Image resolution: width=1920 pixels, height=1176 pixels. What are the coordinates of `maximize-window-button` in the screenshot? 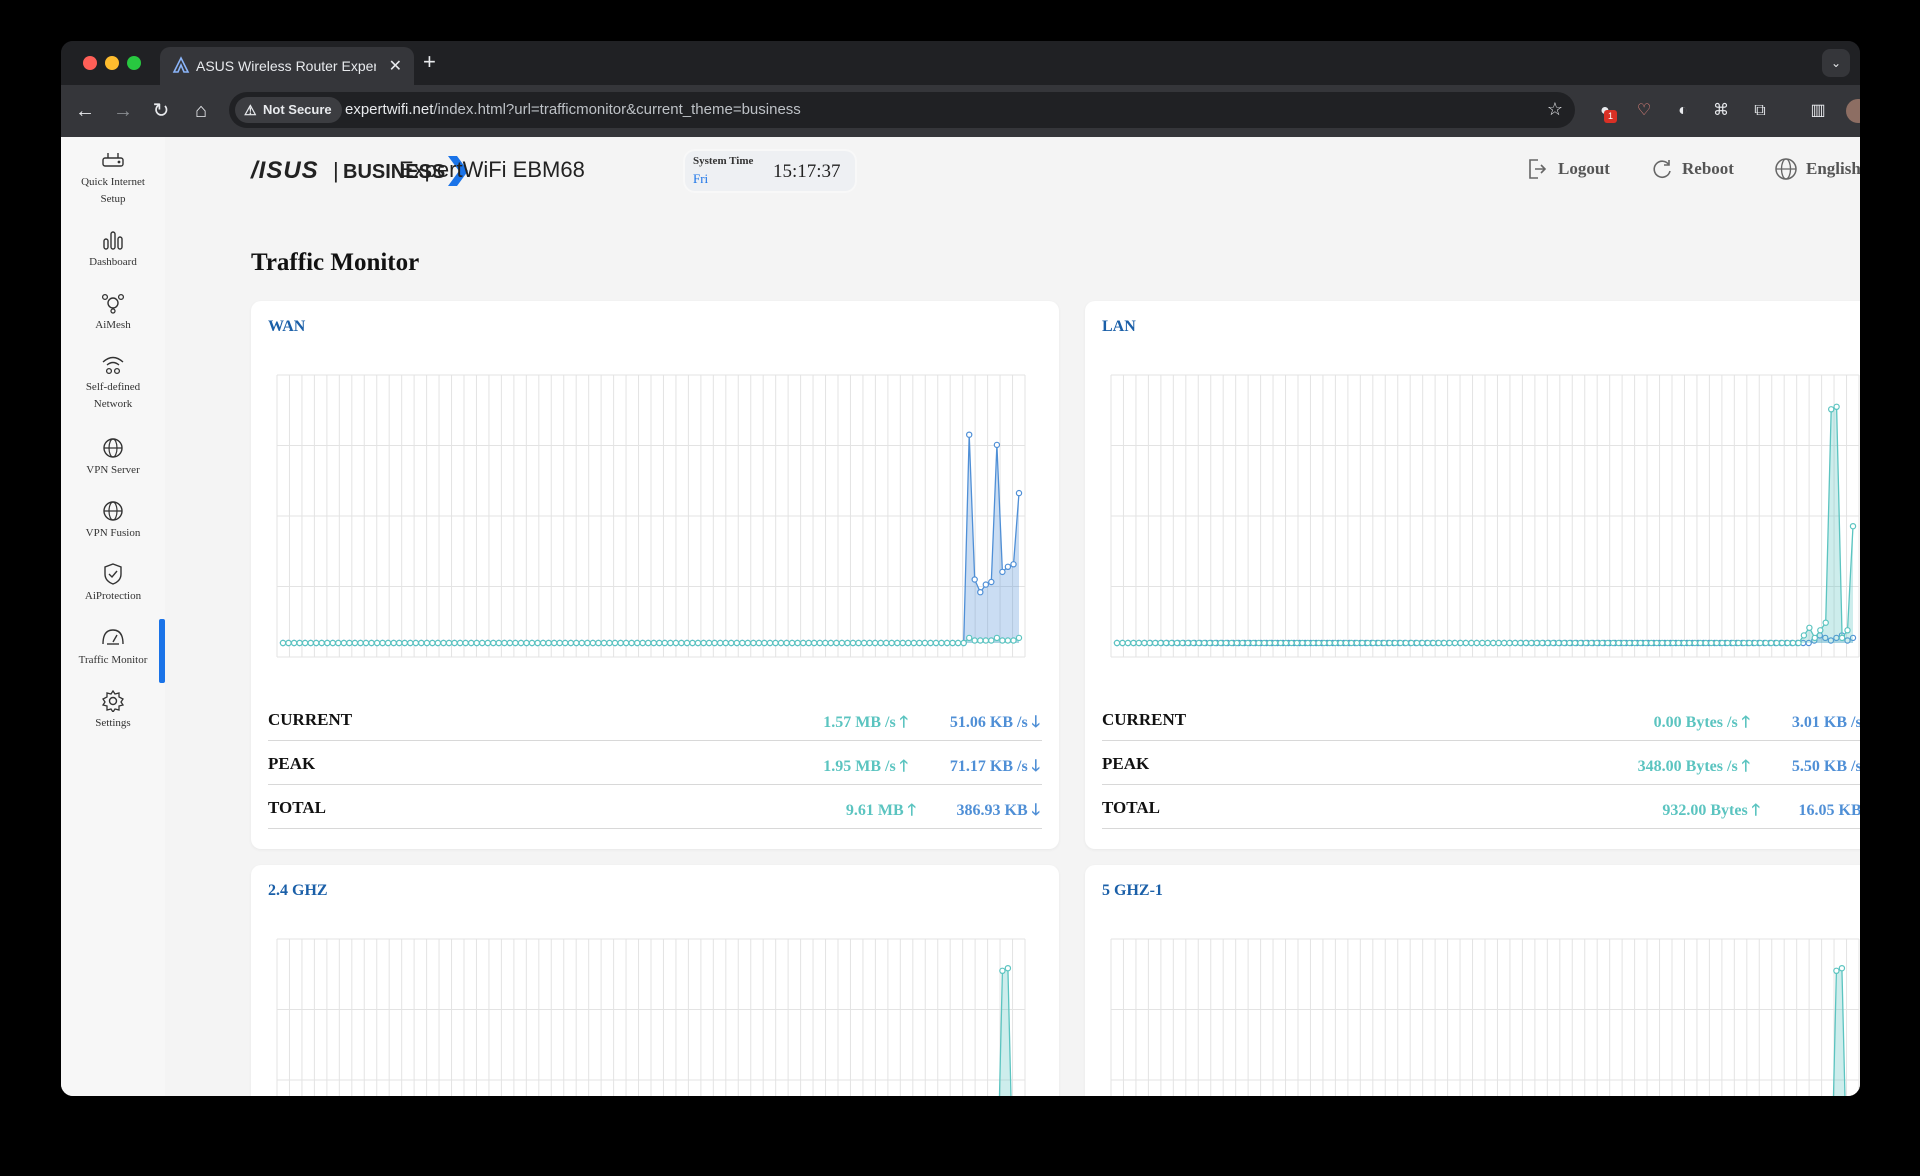 It's located at (134, 63).